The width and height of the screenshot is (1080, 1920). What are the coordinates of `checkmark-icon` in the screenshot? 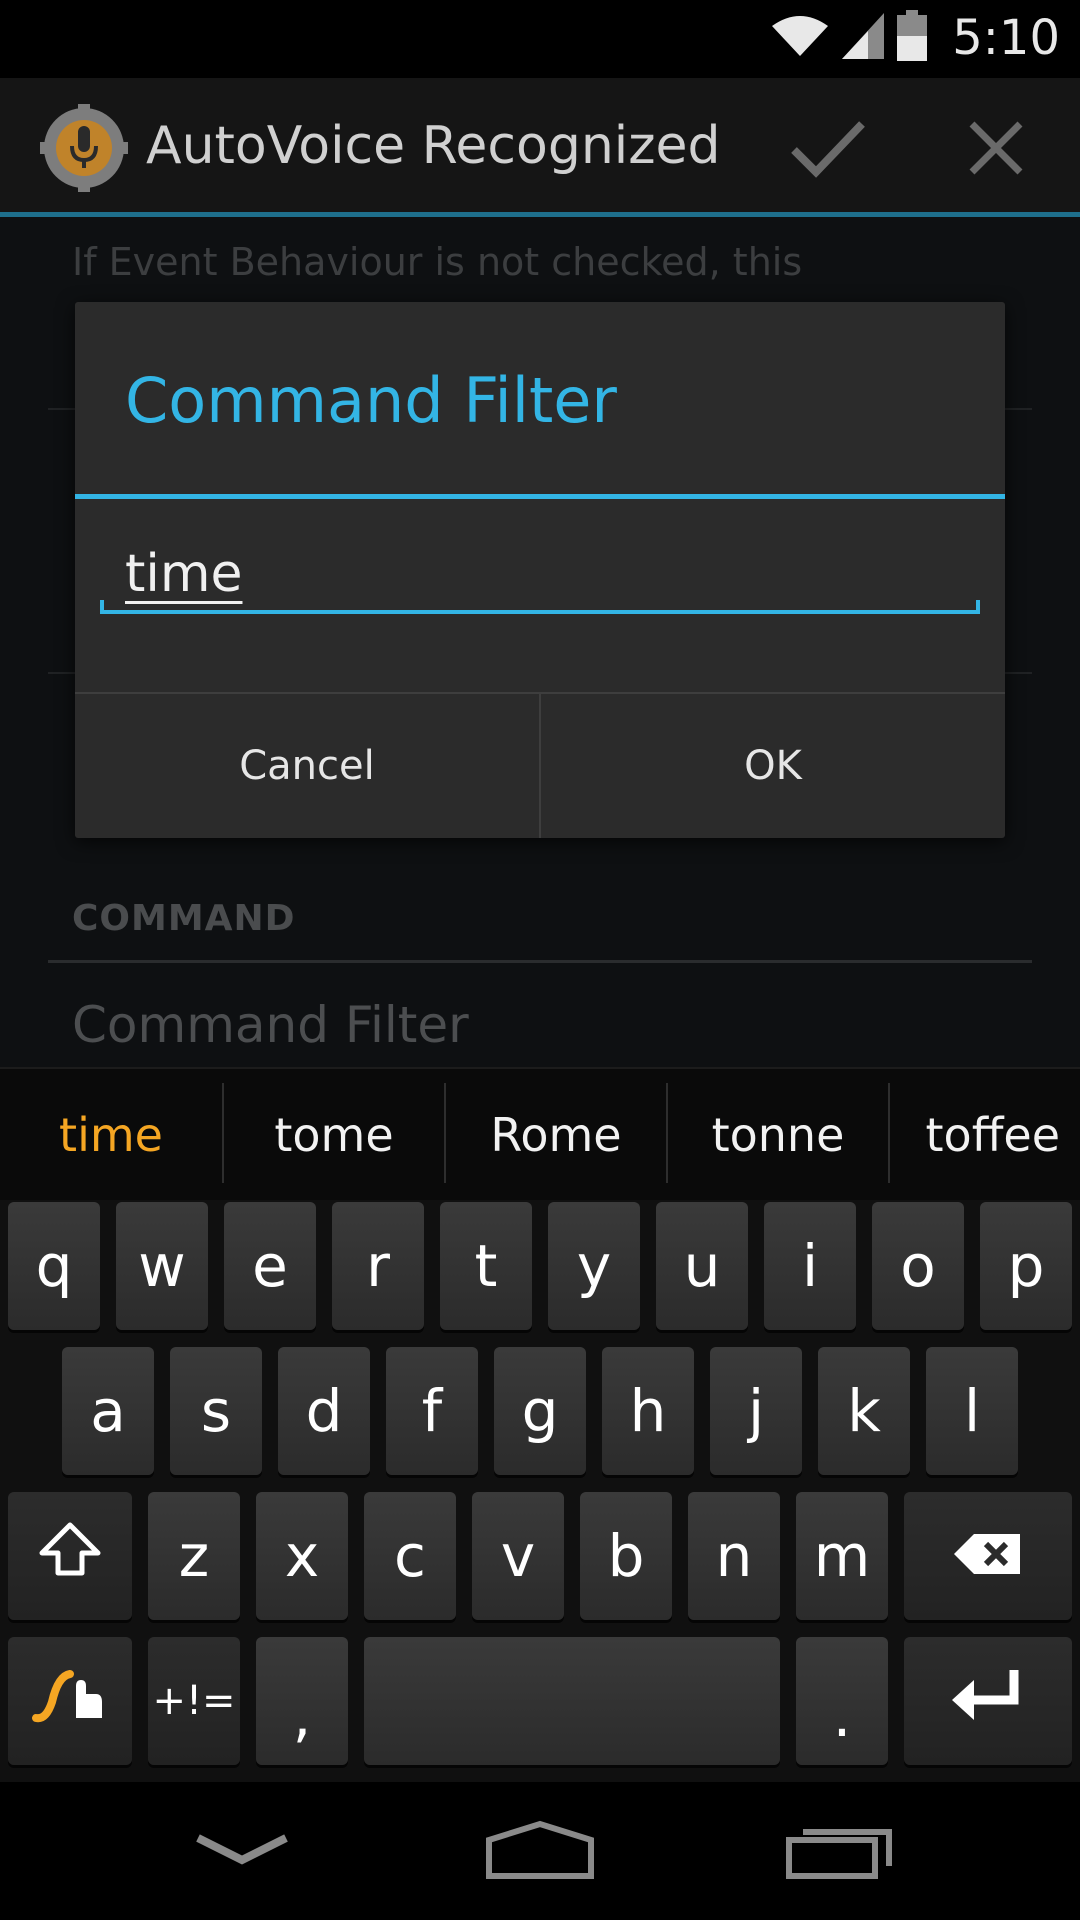 It's located at (828, 148).